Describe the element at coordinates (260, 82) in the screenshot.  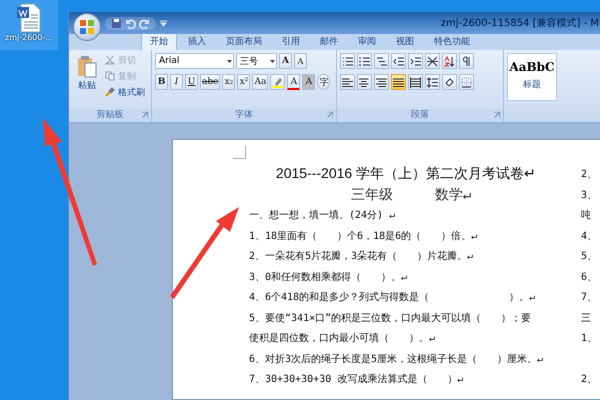
I see `change-case-button: Aa` at that location.